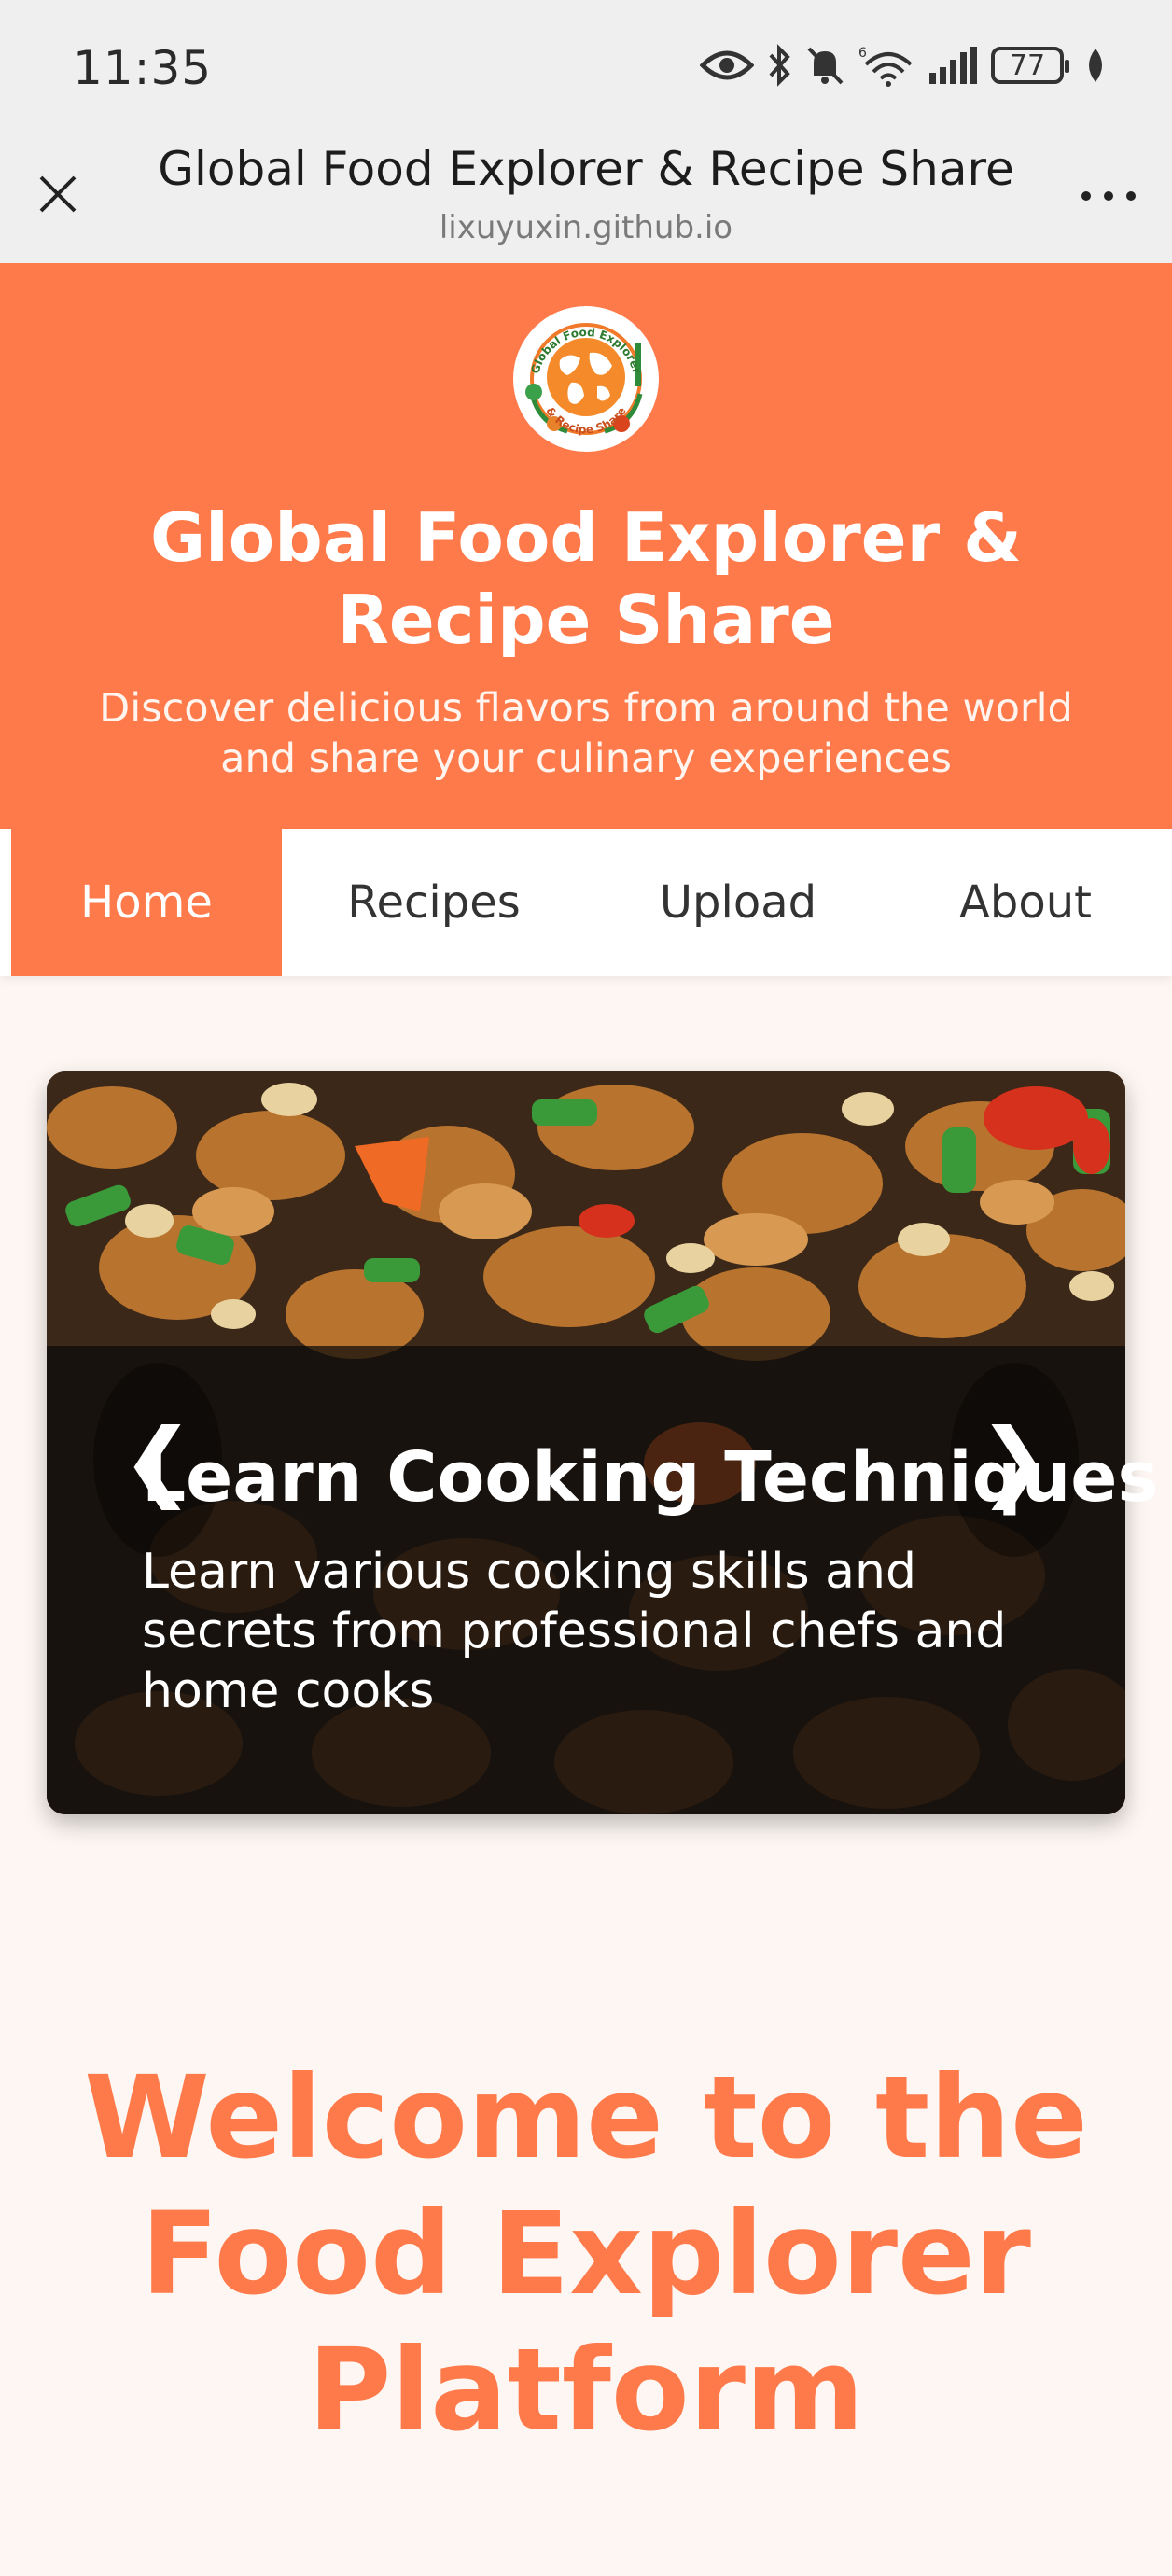 The width and height of the screenshot is (1172, 2576). Describe the element at coordinates (1095, 65) in the screenshot. I see `leaf-icon` at that location.